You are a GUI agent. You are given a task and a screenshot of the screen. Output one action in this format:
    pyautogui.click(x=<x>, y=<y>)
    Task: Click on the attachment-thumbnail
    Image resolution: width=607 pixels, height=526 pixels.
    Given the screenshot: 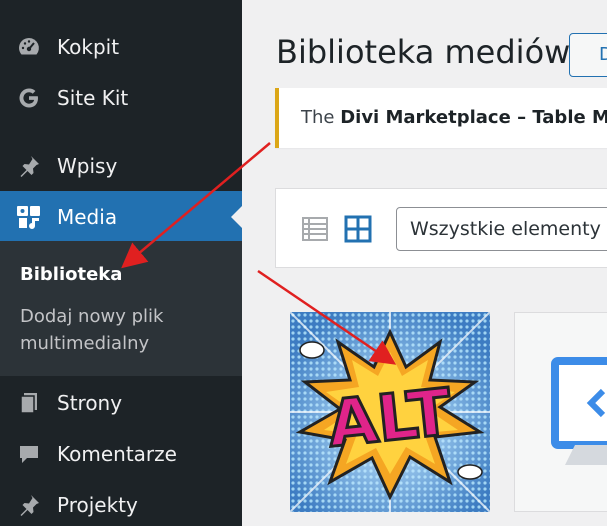 What is the action you would take?
    pyautogui.click(x=560, y=412)
    